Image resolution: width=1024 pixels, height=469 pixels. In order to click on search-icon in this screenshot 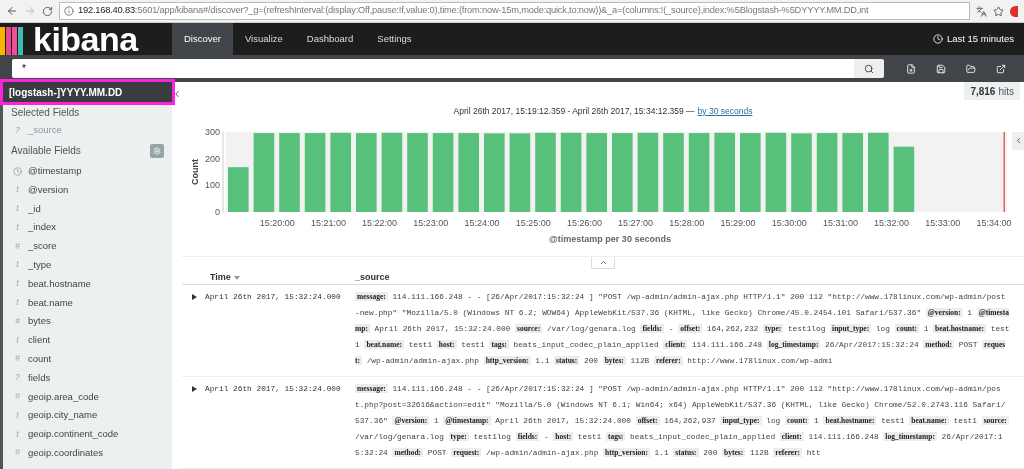, I will do `click(869, 68)`.